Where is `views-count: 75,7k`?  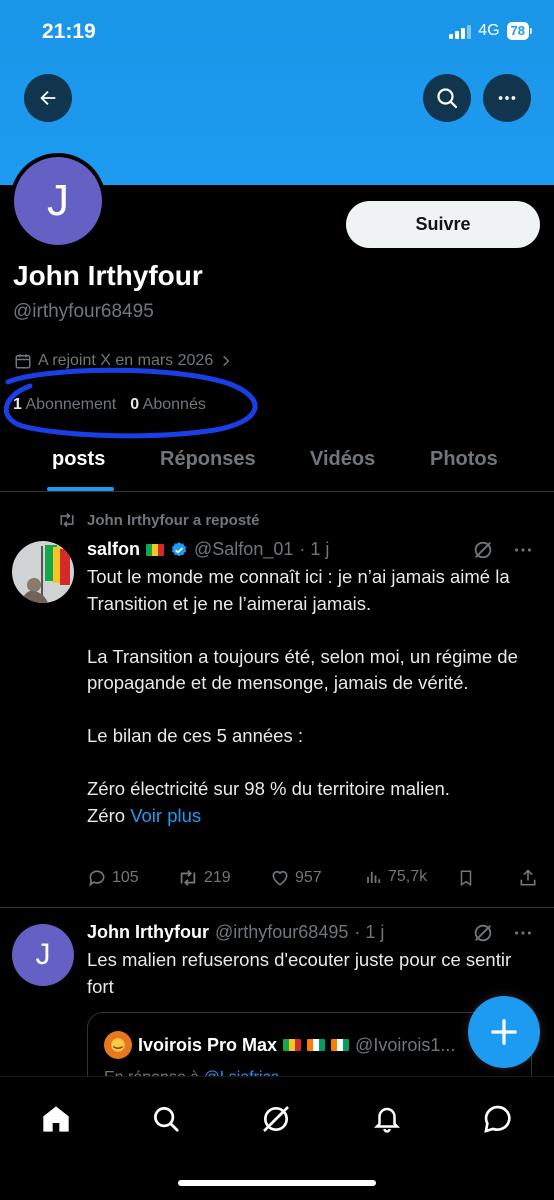
views-count: 75,7k is located at coordinates (408, 876).